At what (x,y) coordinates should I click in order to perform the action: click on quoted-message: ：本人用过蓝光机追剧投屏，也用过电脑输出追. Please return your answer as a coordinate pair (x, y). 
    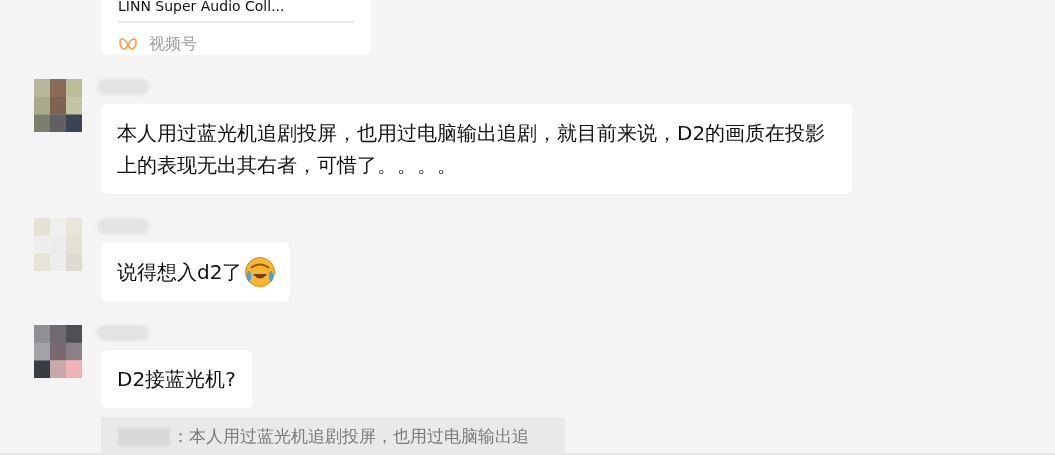
    Looking at the image, I should click on (333, 435).